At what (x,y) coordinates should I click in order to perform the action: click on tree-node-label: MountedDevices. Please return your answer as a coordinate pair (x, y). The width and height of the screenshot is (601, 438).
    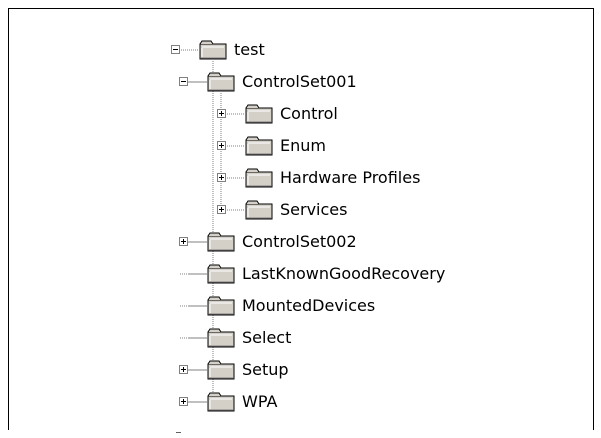
    Looking at the image, I should click on (308, 306).